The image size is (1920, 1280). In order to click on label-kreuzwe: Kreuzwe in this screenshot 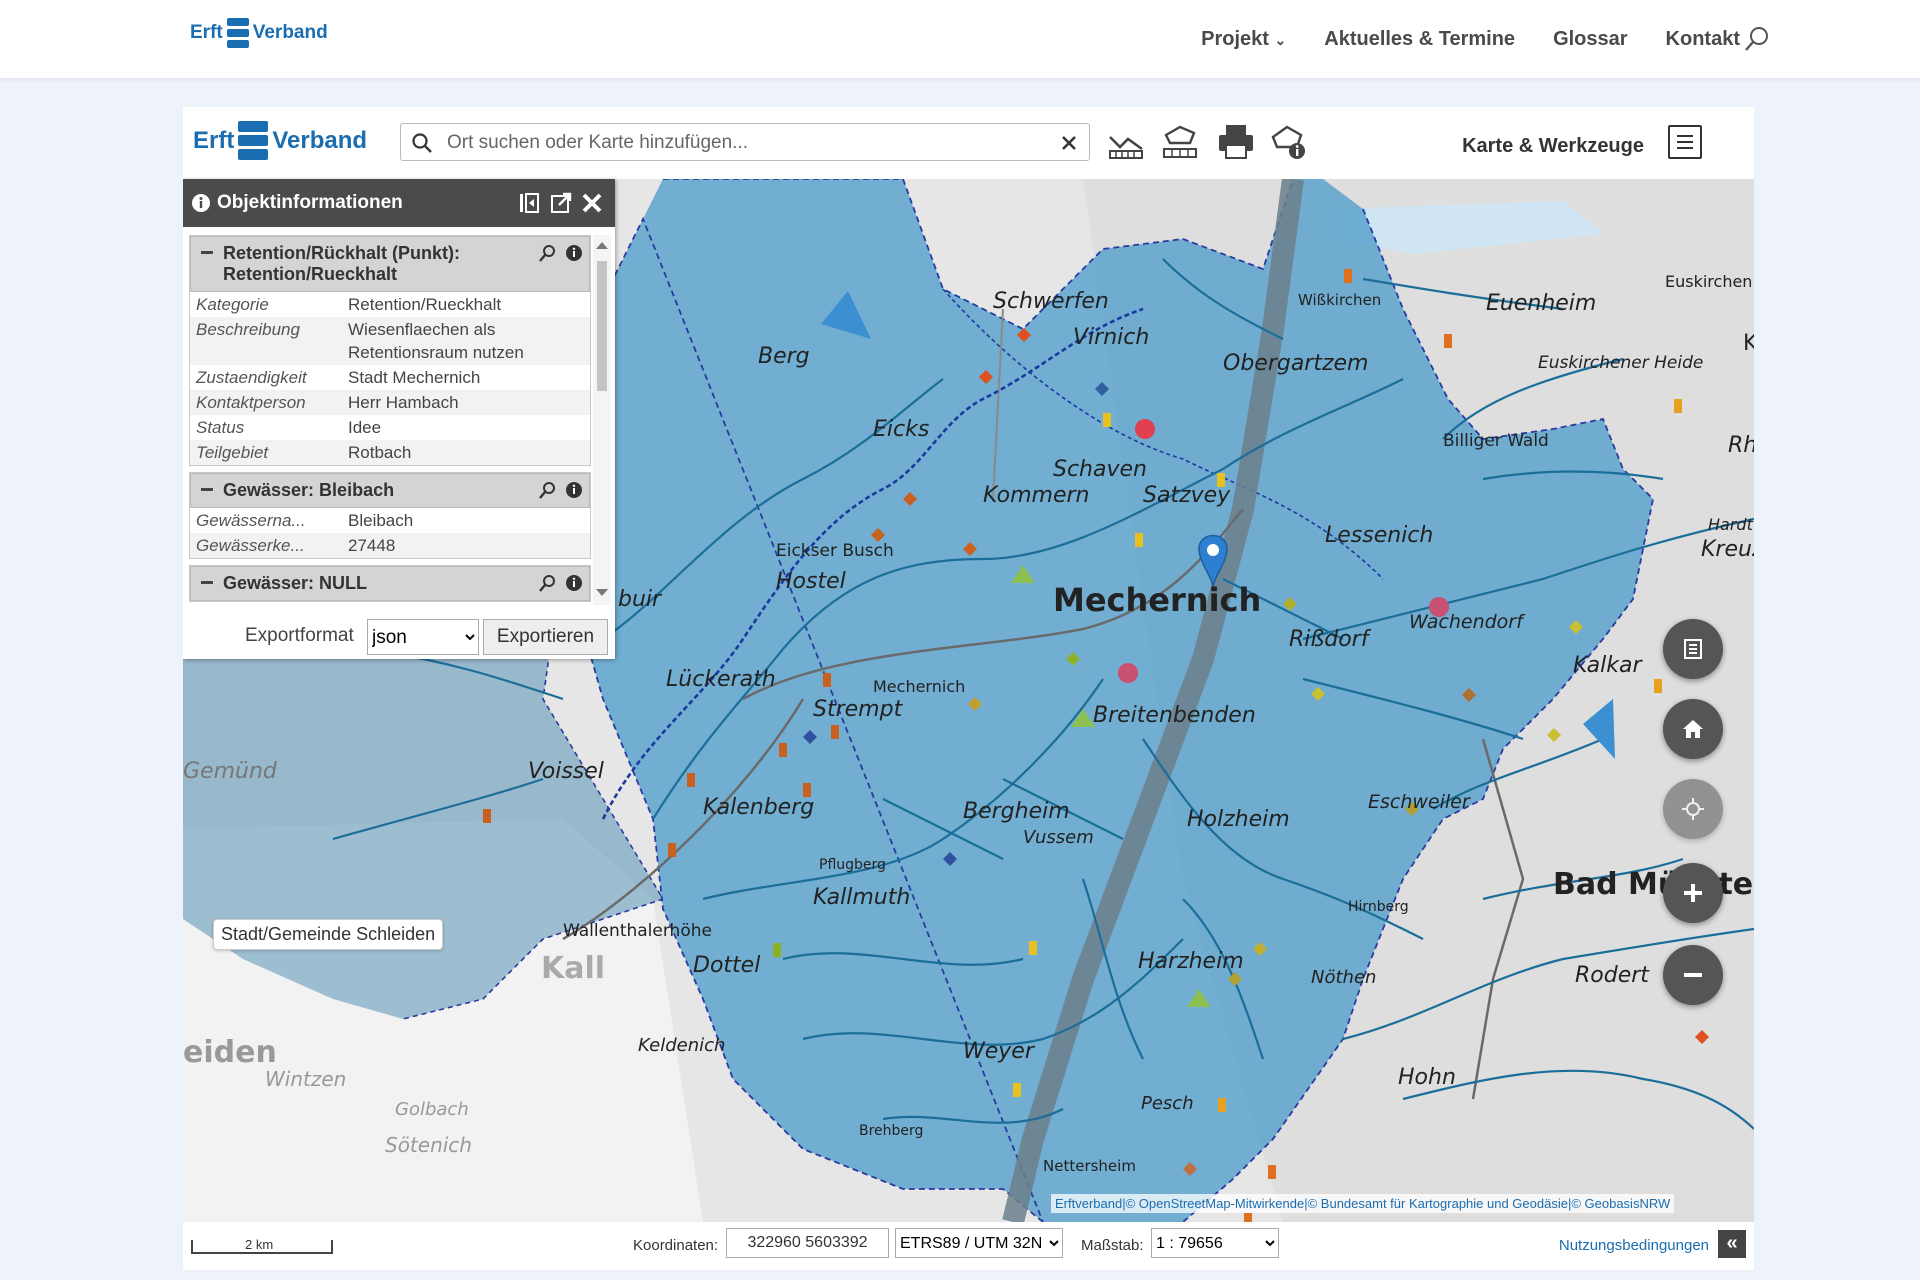, I will do `click(1727, 549)`.